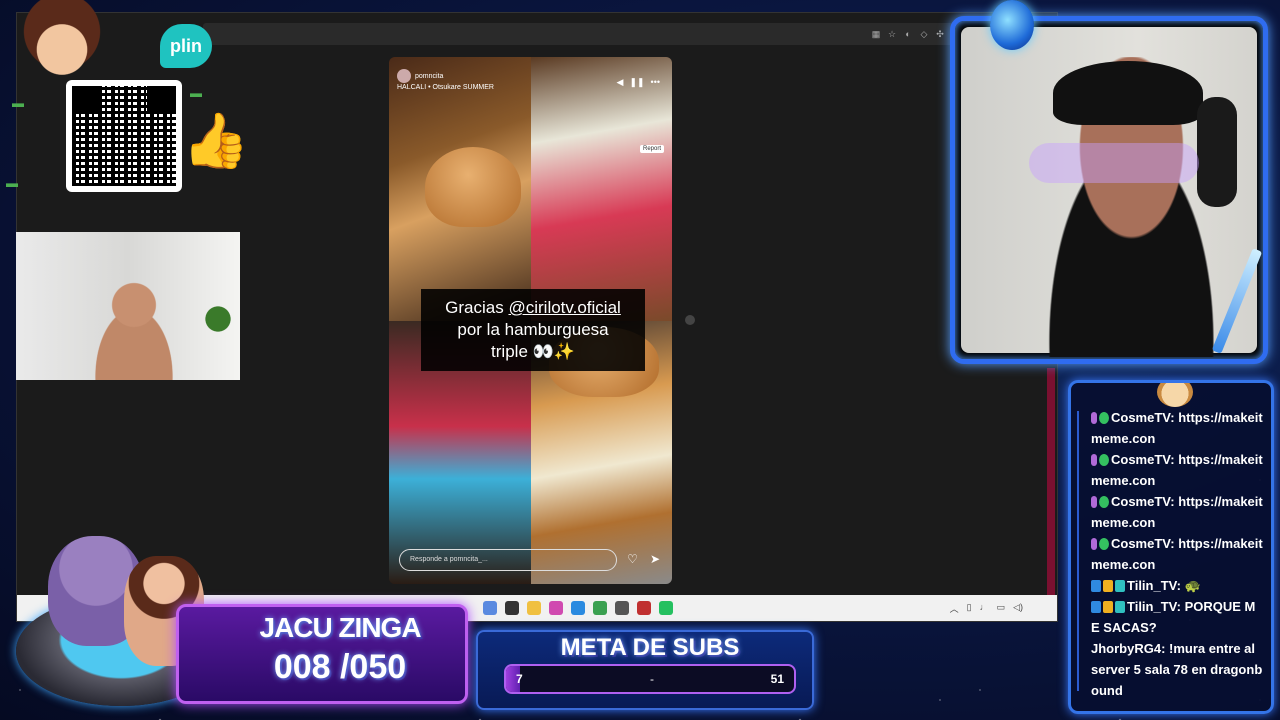  Describe the element at coordinates (578, 34) in the screenshot. I see `browser-toolbar: ▦ ☆ ◐ ◇ ✣` at that location.